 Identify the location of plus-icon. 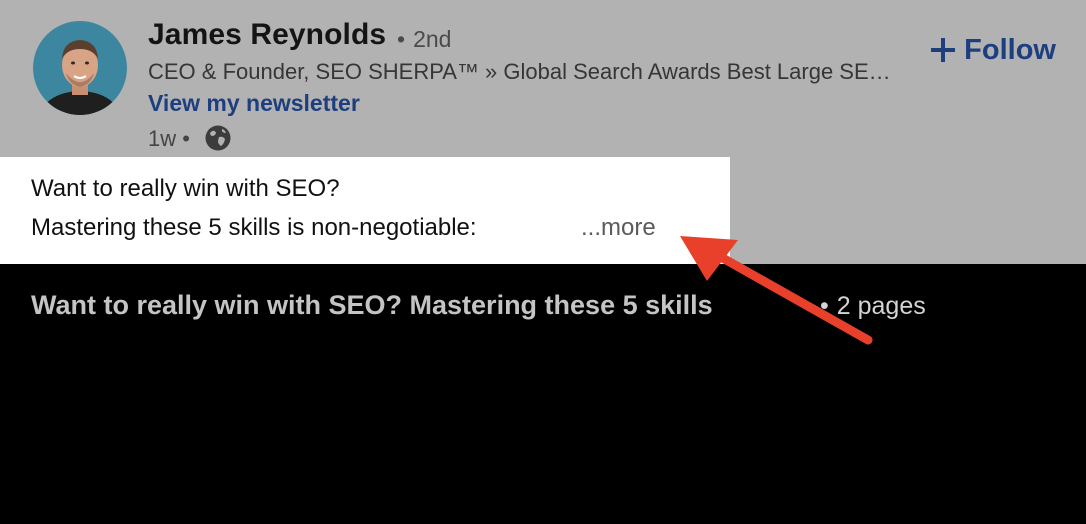
(943, 50).